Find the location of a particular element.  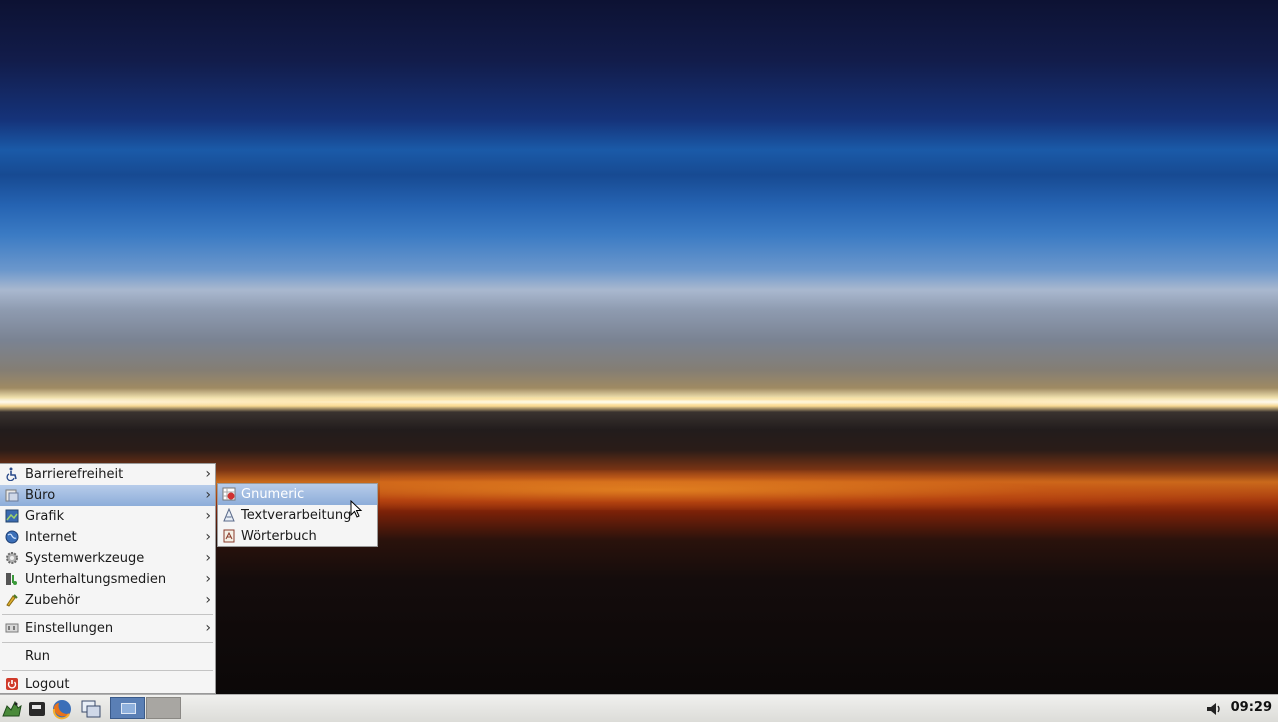

menu-item-logout: Logout is located at coordinates (107, 684).